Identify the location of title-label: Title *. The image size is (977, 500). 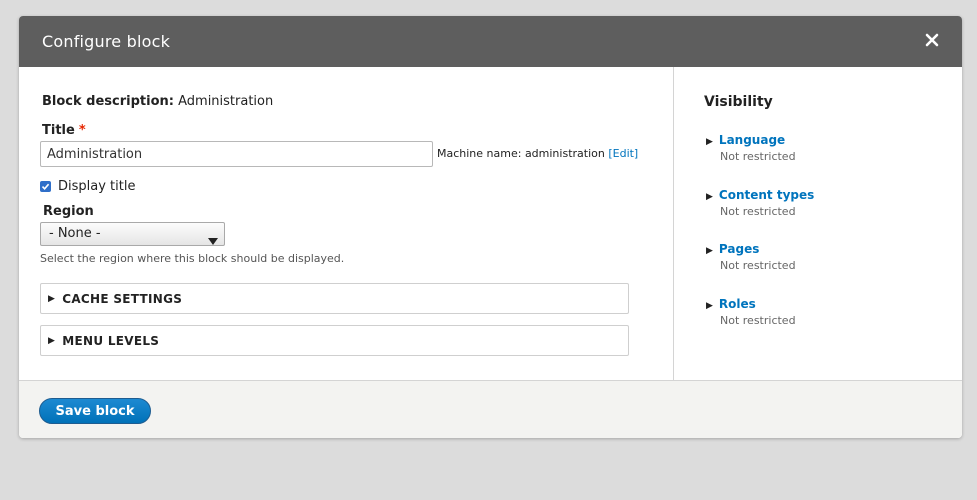
(64, 130).